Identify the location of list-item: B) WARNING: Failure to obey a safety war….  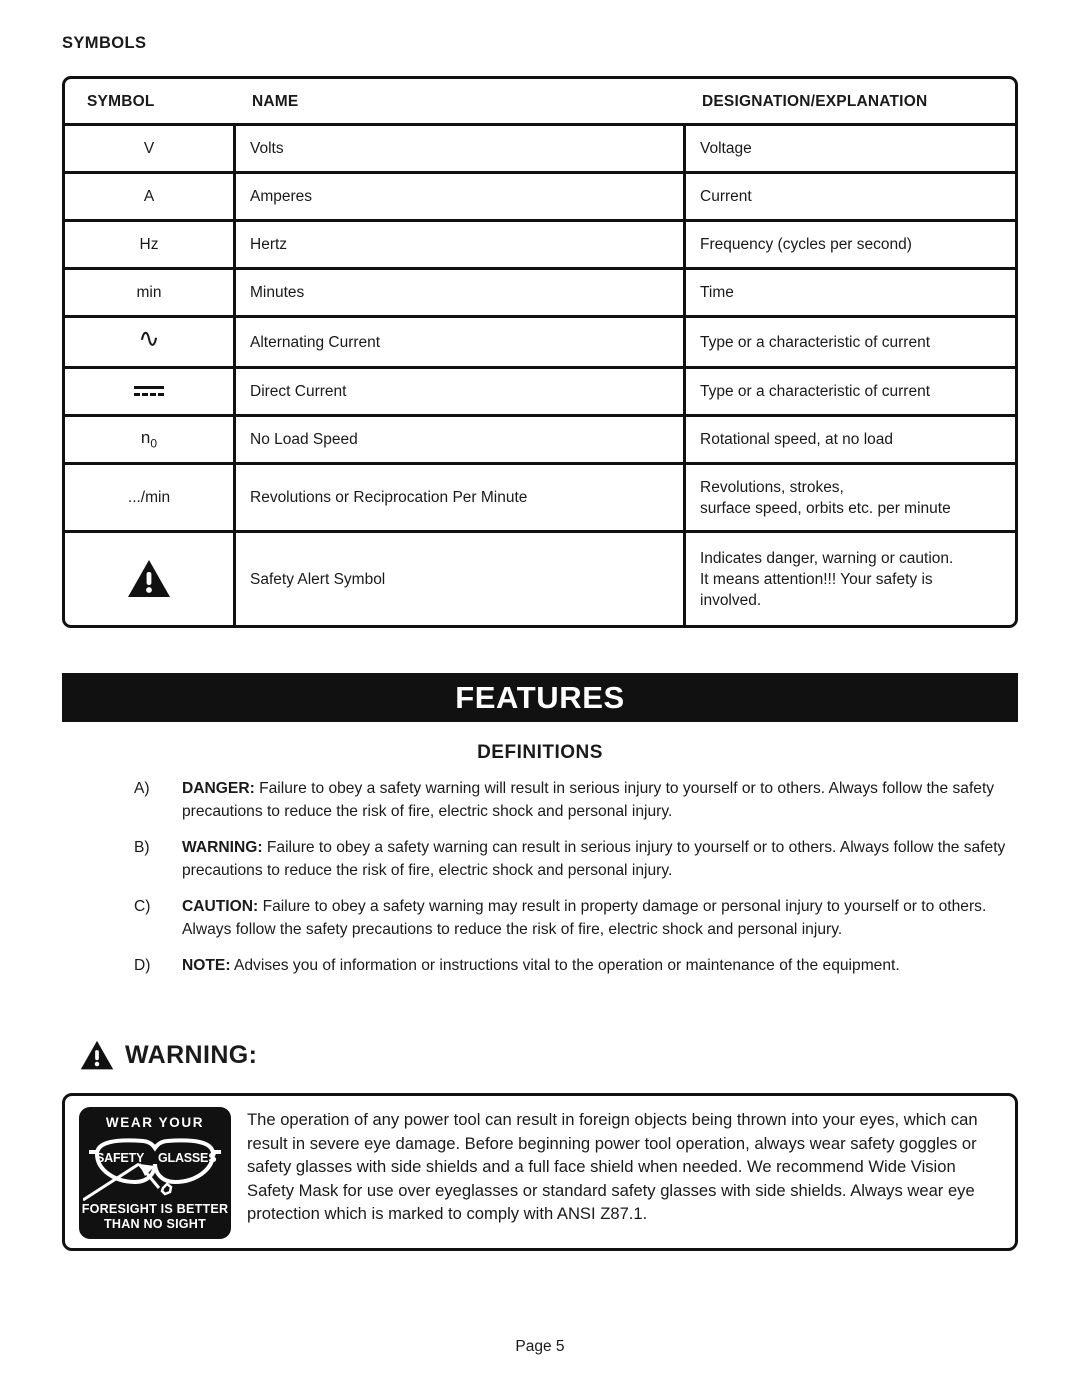
(574, 859).